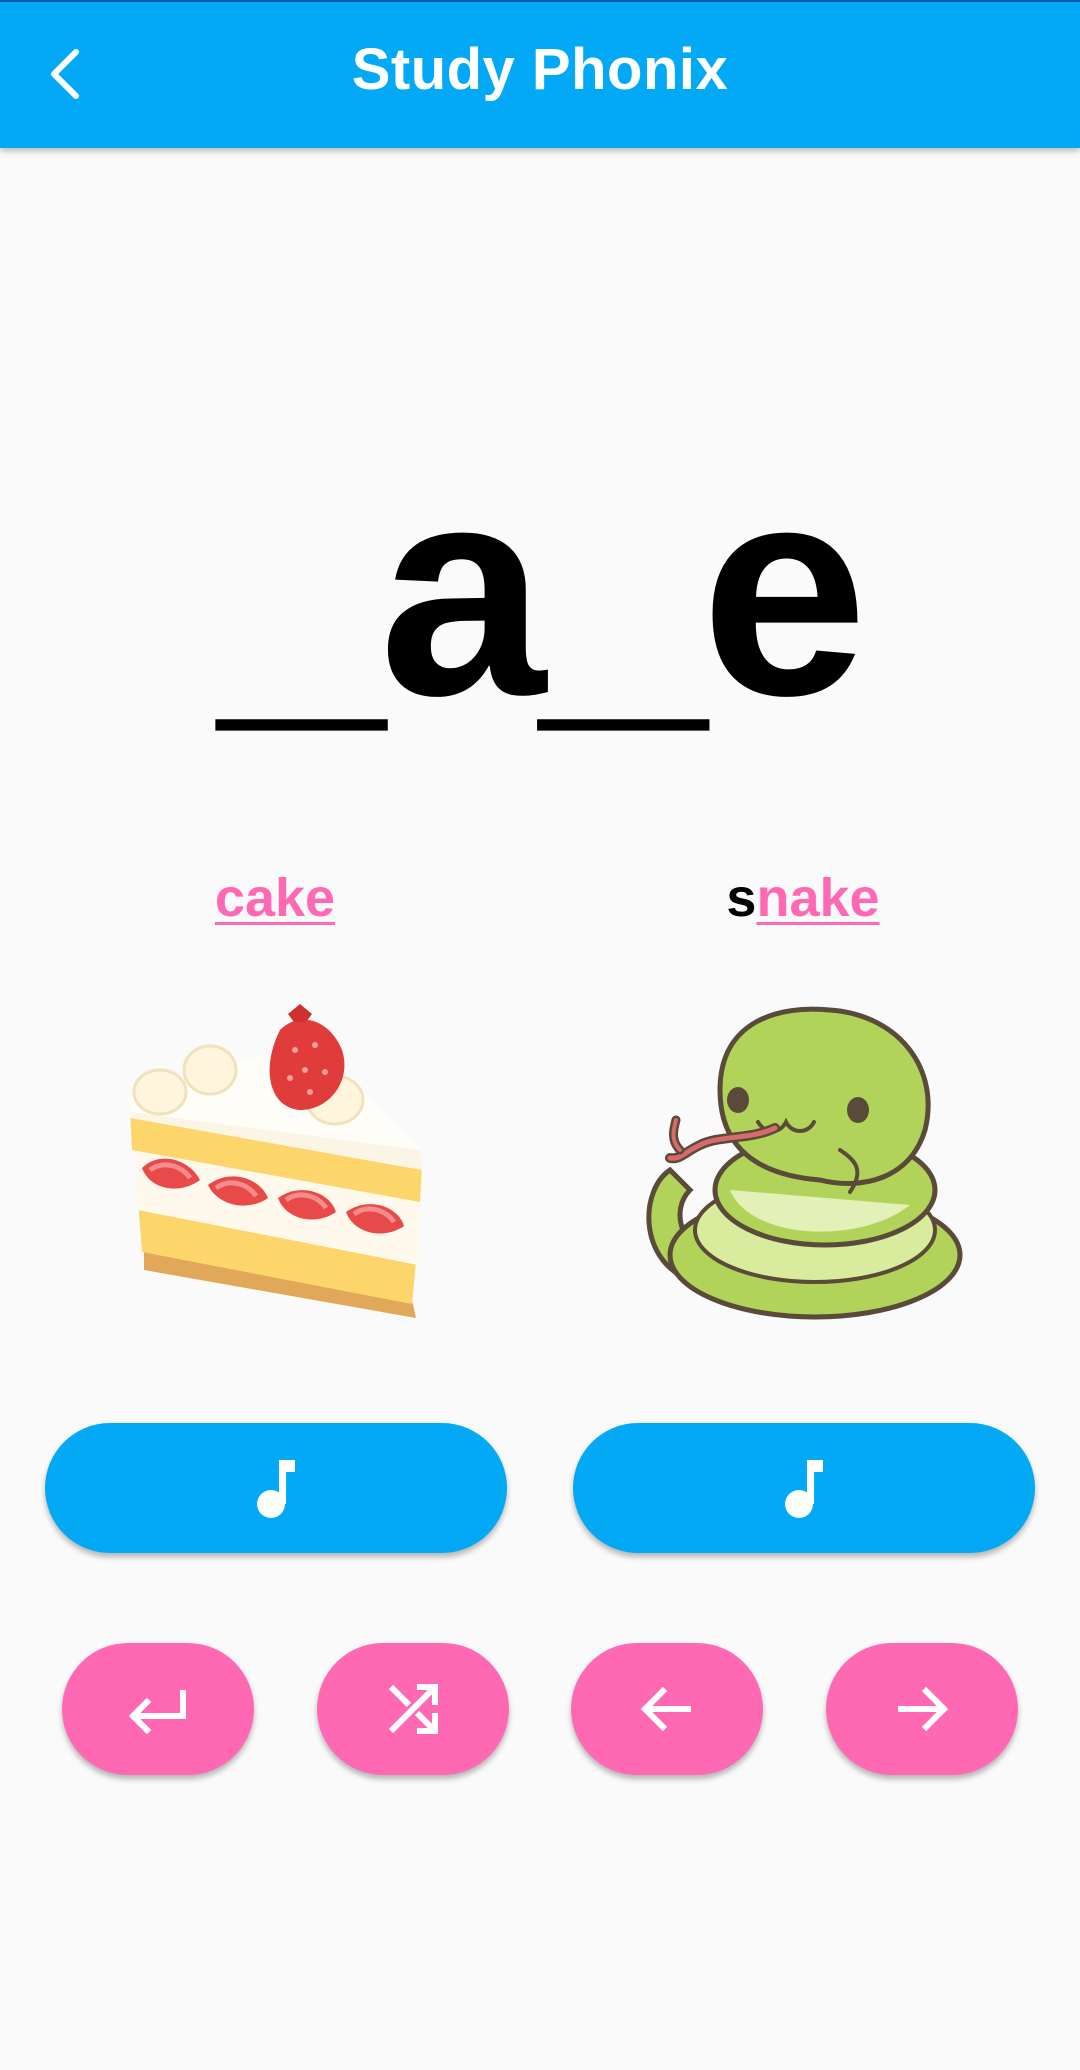 Image resolution: width=1080 pixels, height=2070 pixels. I want to click on word-cake: cake, so click(275, 898).